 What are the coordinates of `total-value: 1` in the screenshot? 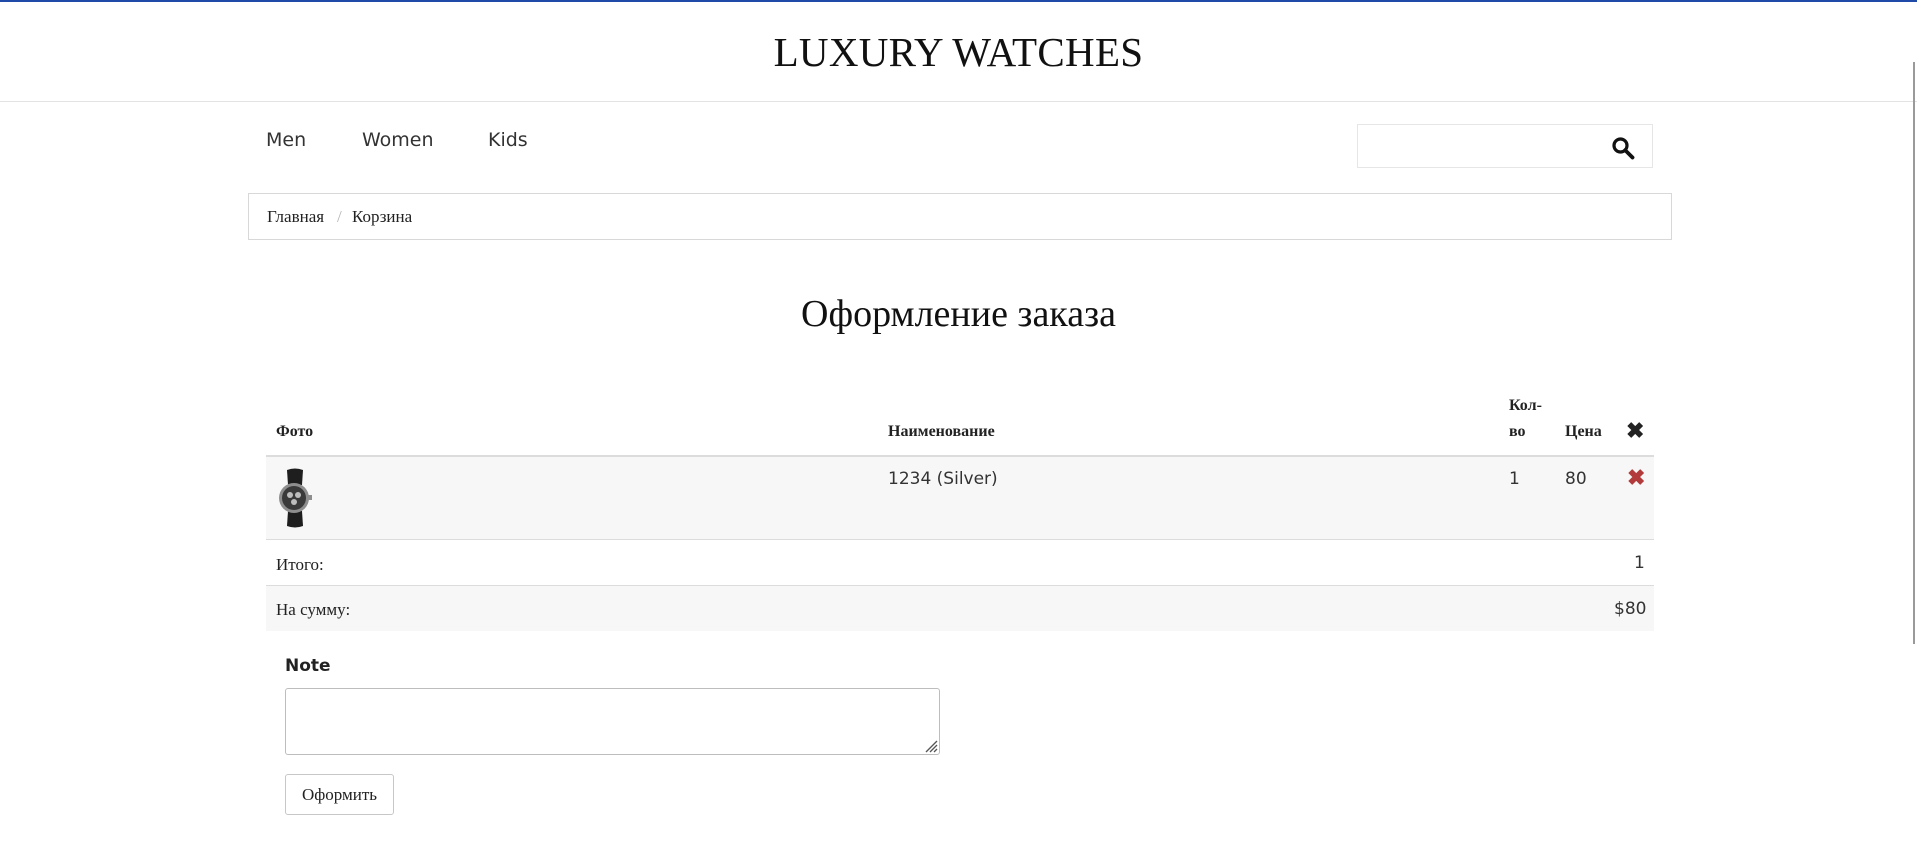 It's located at (1639, 563).